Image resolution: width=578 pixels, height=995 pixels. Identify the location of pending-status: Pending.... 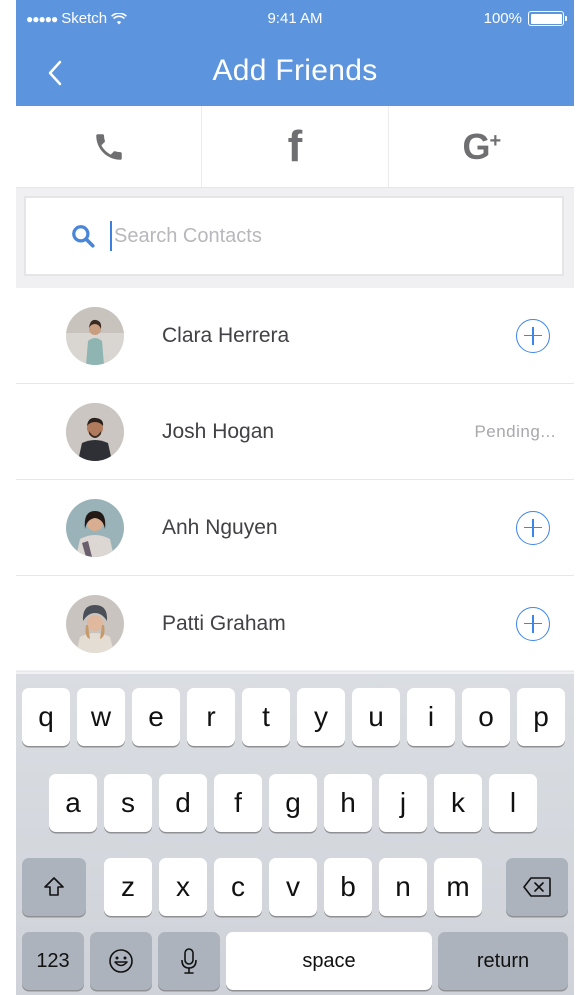
(515, 431).